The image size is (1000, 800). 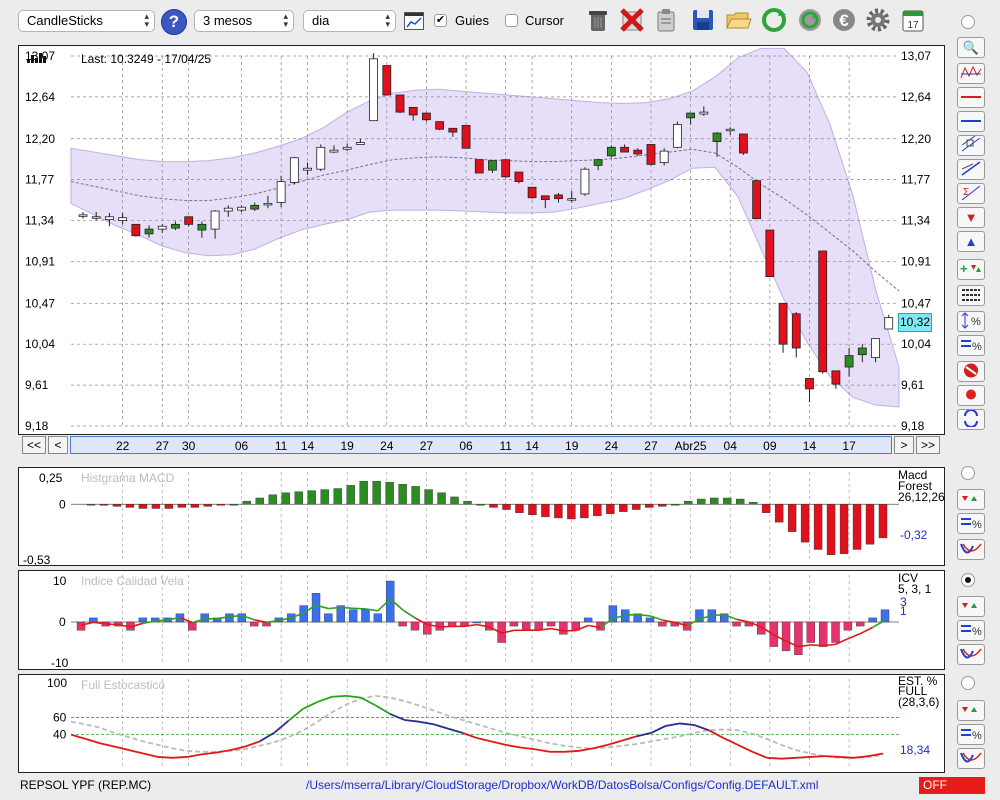 What do you see at coordinates (968, 22) in the screenshot?
I see `main-chart-radio` at bounding box center [968, 22].